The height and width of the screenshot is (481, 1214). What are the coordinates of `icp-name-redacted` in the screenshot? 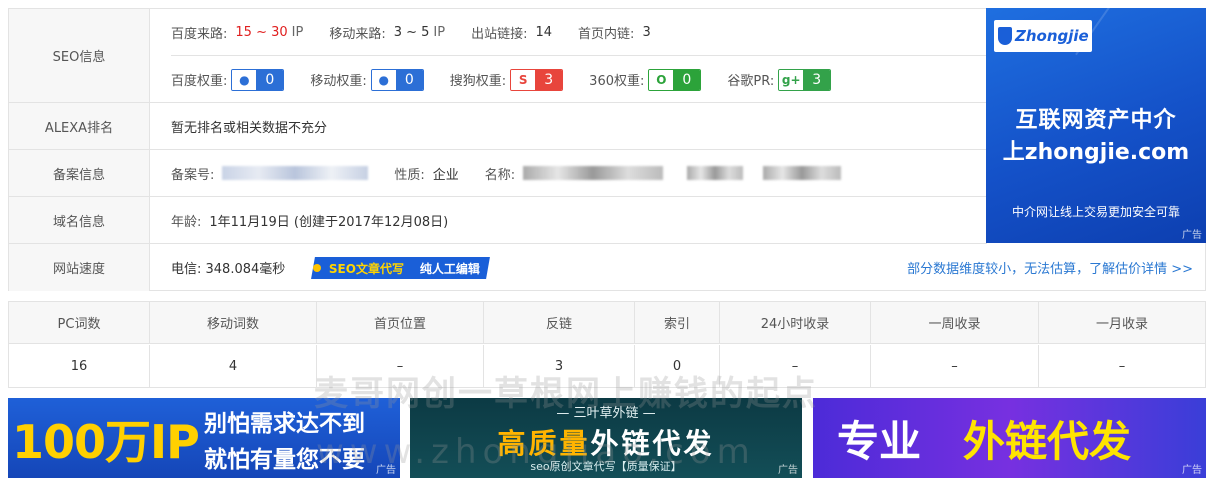 It's located at (593, 173).